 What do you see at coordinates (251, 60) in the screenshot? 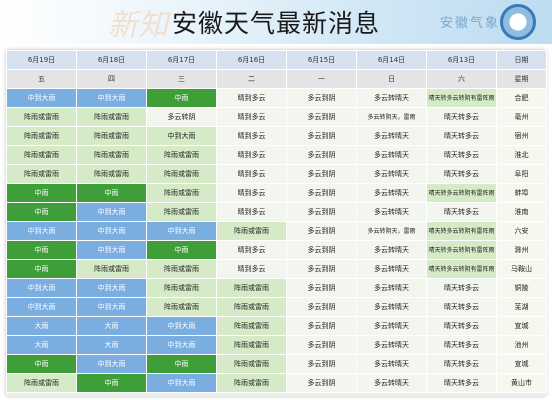
I see `date-header-cell: 6月16日` at bounding box center [251, 60].